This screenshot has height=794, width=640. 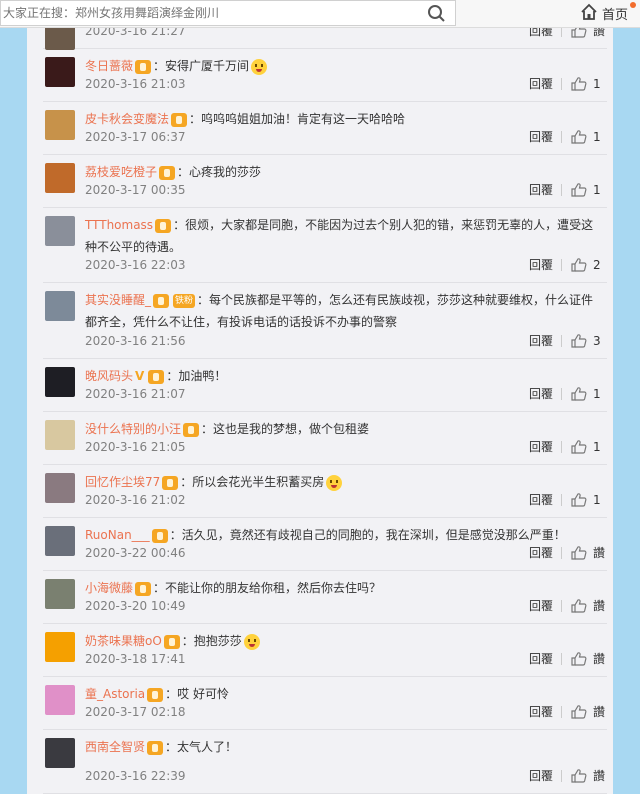 I want to click on comment-meta: 2020-3-18 17:41 回覆 讚, so click(x=346, y=659).